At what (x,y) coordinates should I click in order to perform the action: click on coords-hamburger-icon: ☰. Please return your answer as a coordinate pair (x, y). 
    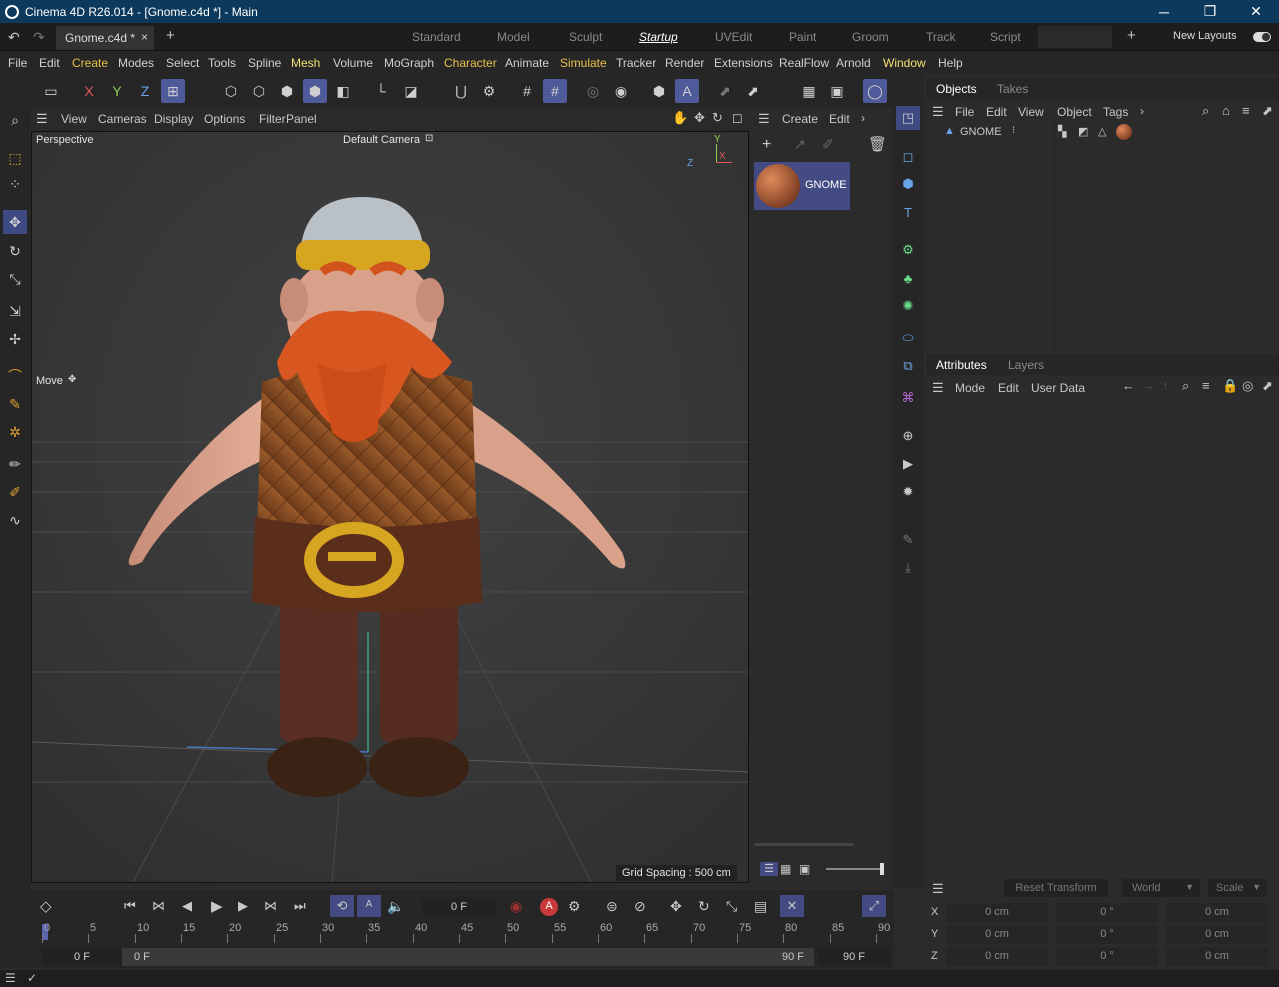
    Looking at the image, I should click on (938, 889).